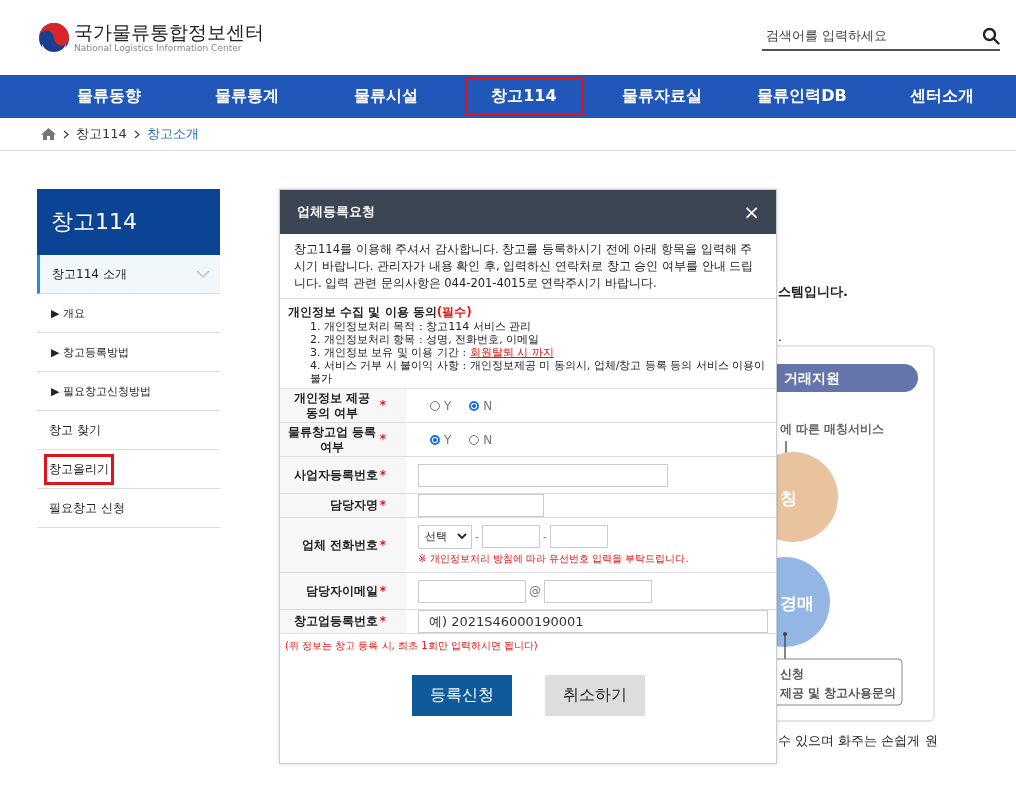 Image resolution: width=1016 pixels, height=800 pixels. Describe the element at coordinates (48, 134) in the screenshot. I see `home-icon` at that location.